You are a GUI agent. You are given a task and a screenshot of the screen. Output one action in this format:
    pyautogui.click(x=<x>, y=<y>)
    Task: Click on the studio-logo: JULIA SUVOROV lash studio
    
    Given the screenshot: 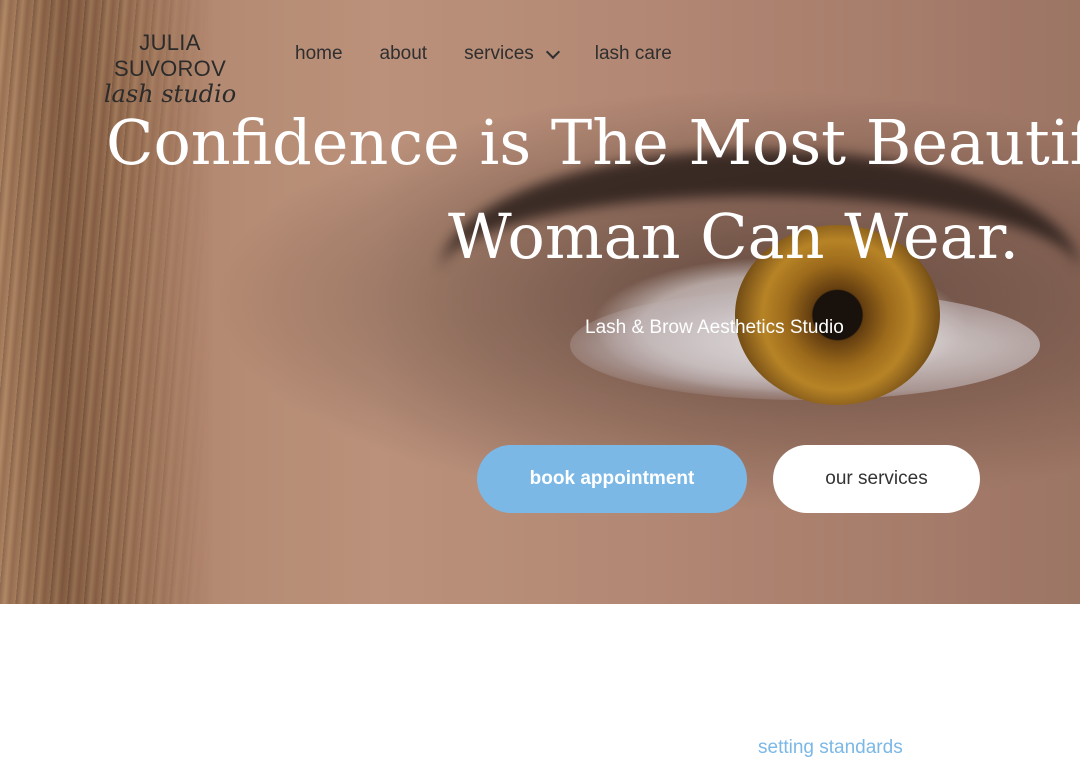 What is the action you would take?
    pyautogui.click(x=170, y=68)
    